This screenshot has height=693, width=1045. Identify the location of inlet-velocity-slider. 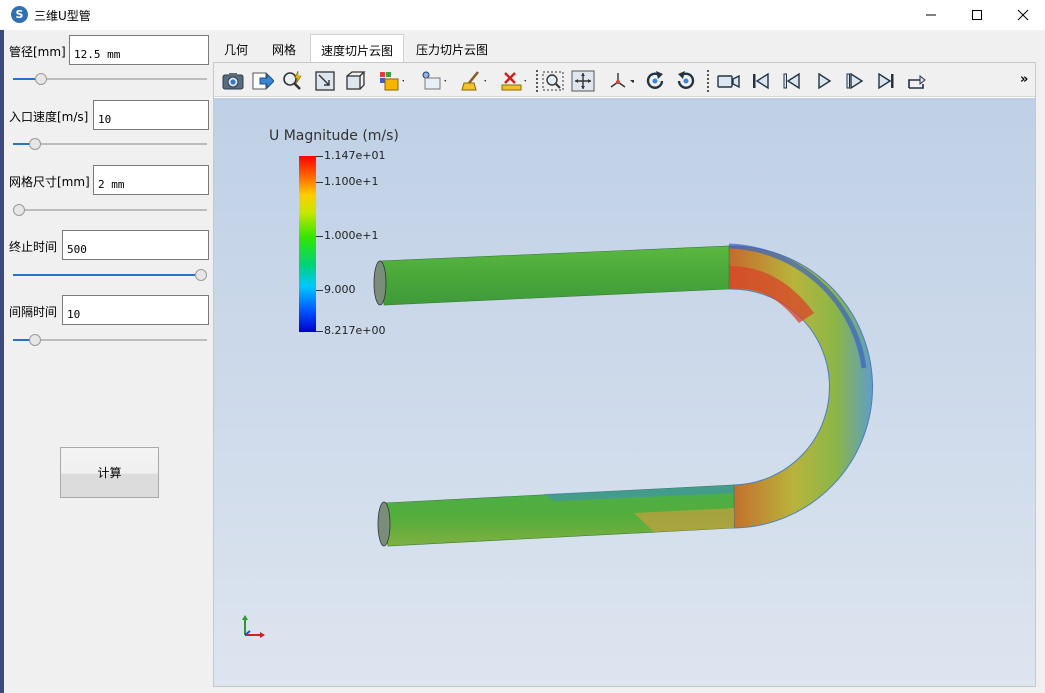
(110, 144).